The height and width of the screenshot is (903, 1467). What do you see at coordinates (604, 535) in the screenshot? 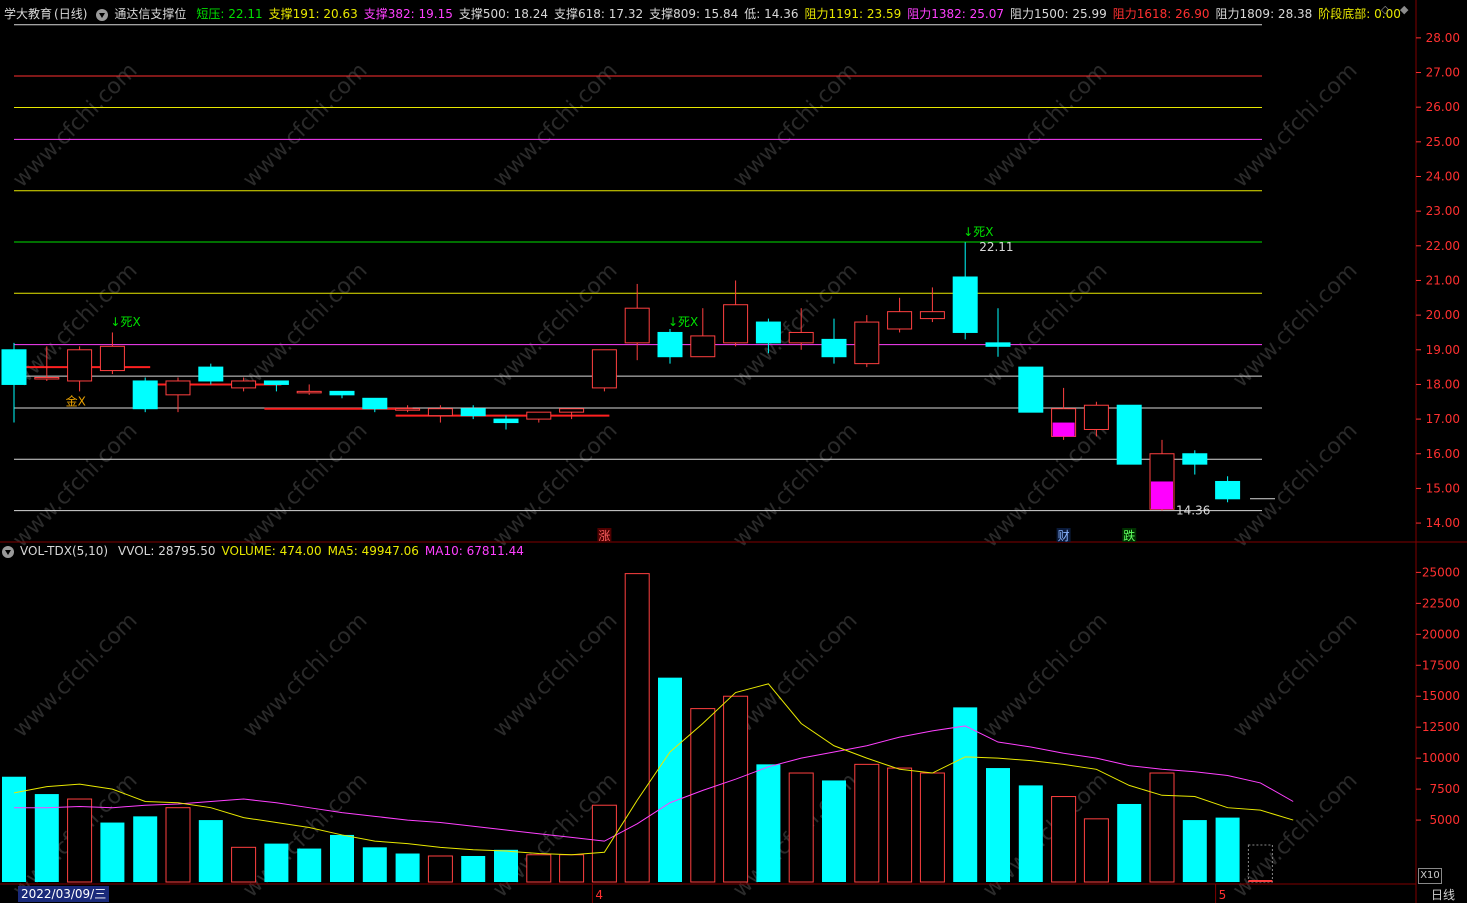
I see `event-marker: 涨` at bounding box center [604, 535].